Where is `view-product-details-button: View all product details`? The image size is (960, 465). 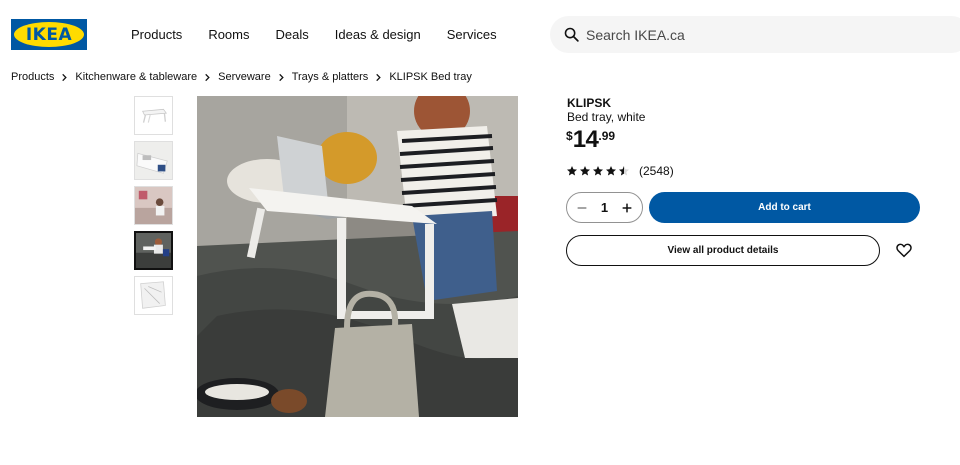
view-product-details-button: View all product details is located at coordinates (723, 250).